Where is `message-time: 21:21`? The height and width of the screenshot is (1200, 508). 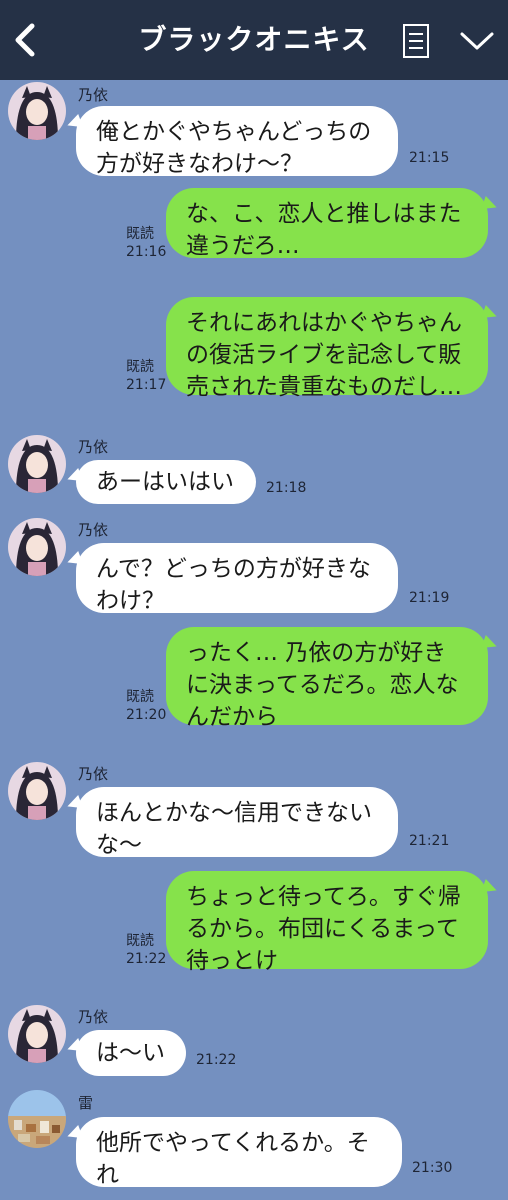
message-time: 21:21 is located at coordinates (429, 841).